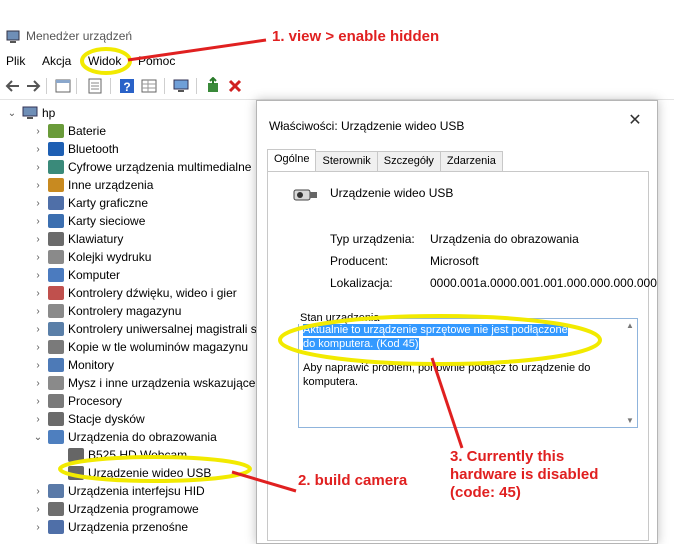 This screenshot has width=674, height=544. What do you see at coordinates (127, 86) in the screenshot?
I see `help-icon: ?` at bounding box center [127, 86].